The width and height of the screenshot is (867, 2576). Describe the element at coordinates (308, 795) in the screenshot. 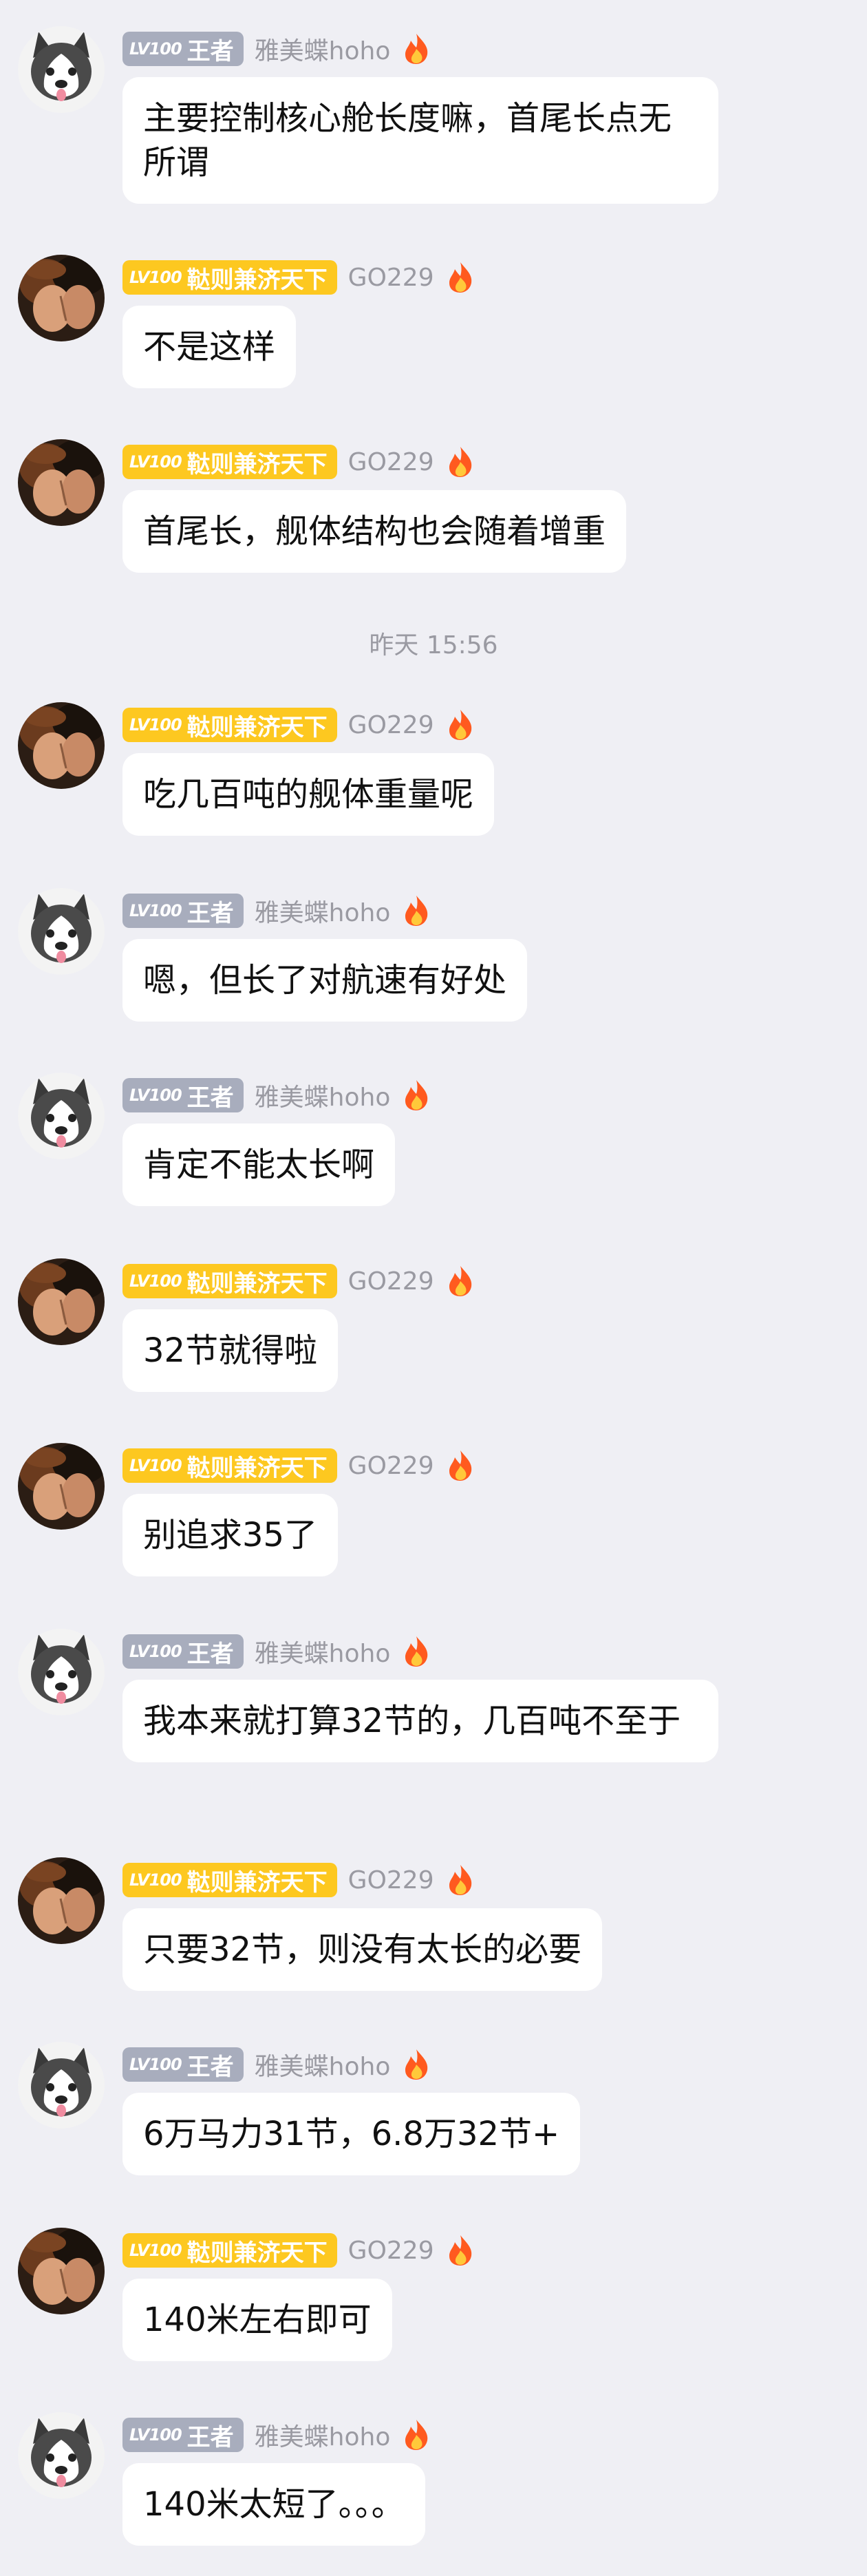

I see `message-bubble: 吃几百吨的舰体重量呢` at that location.